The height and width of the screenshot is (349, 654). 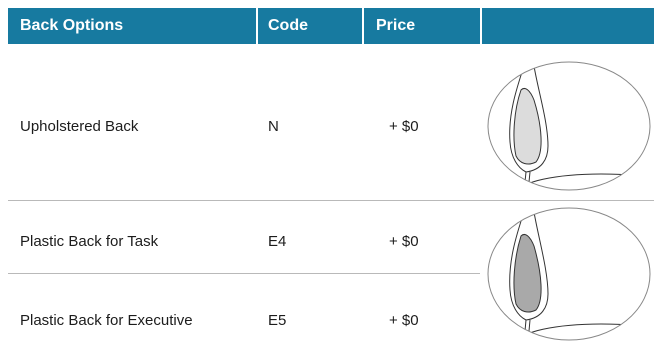 I want to click on upholstered-back-illustration, so click(x=569, y=126).